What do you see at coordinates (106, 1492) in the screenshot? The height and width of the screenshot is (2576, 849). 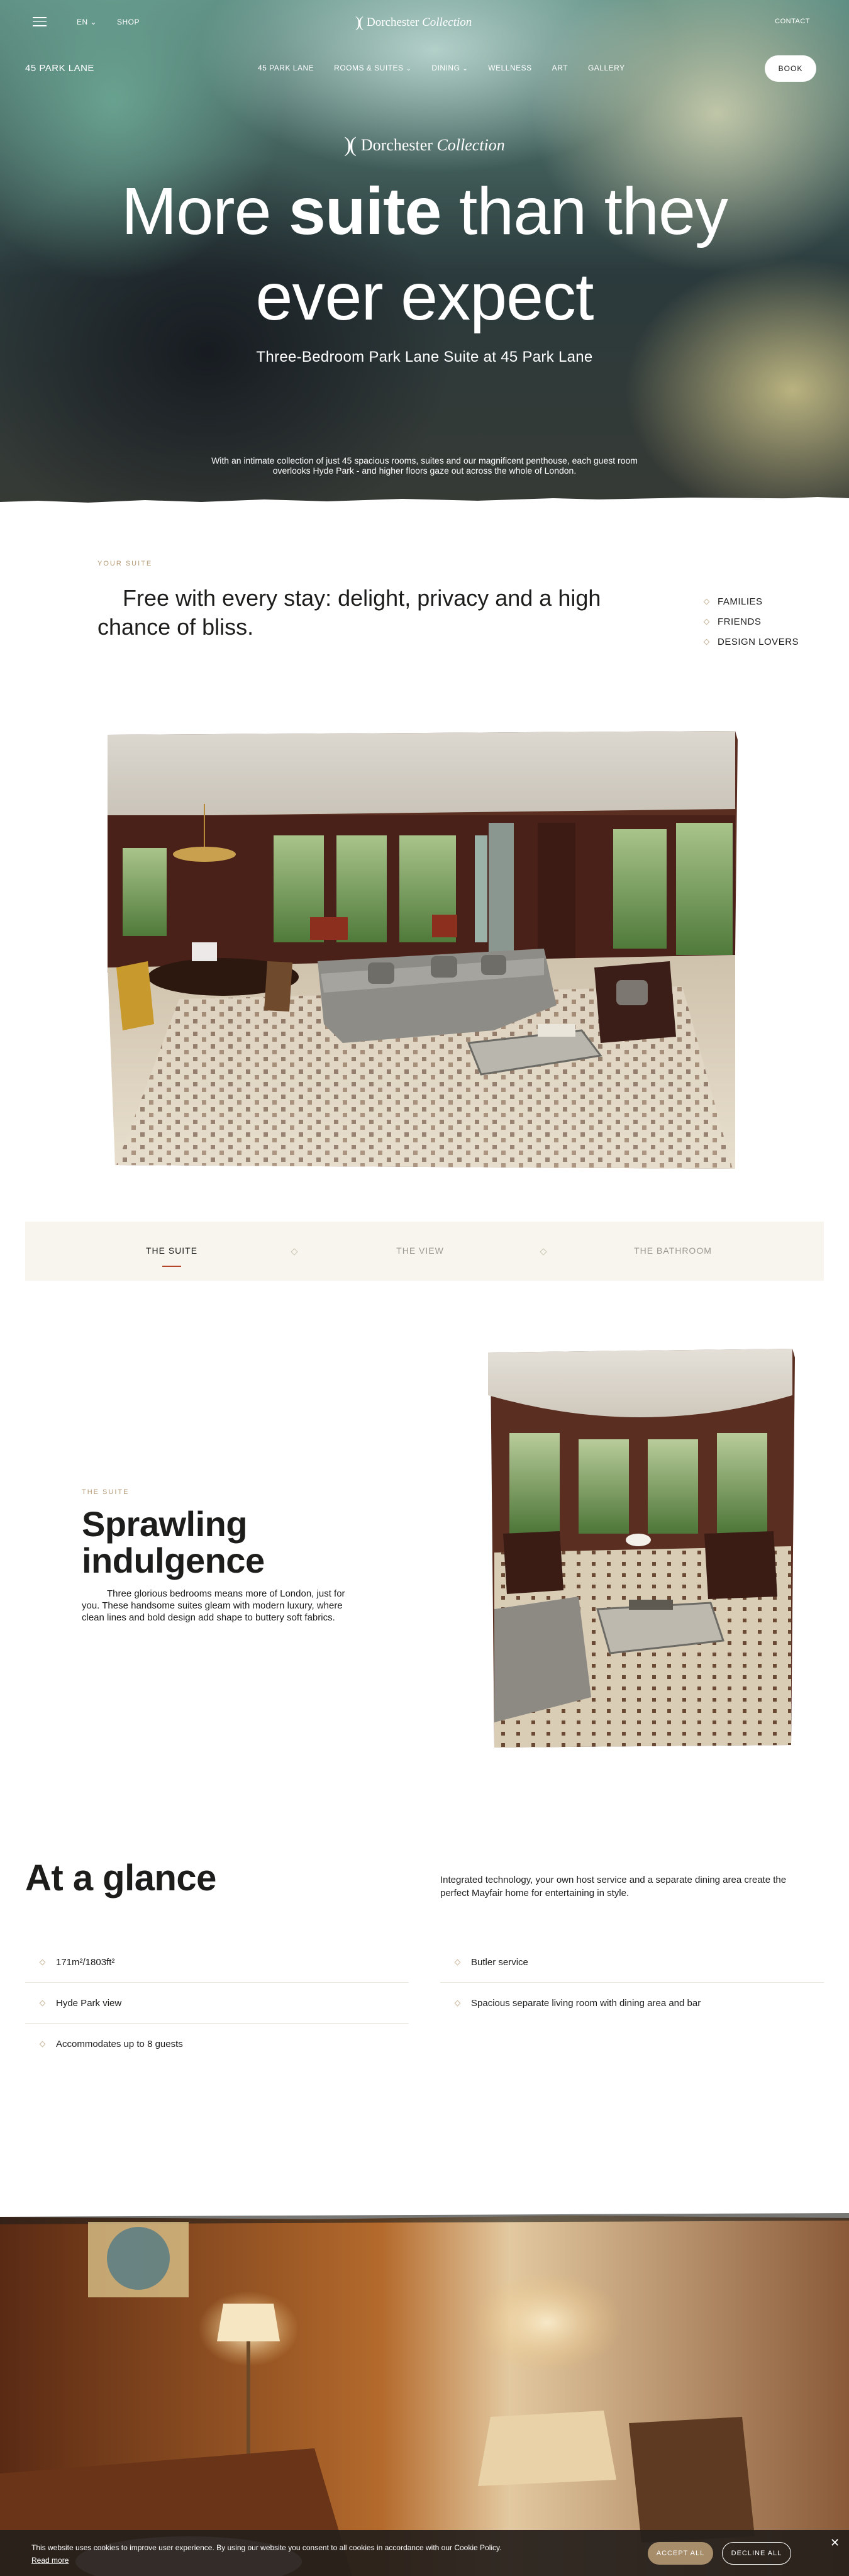 I see `suite-eyebrow: THE SUITE` at bounding box center [106, 1492].